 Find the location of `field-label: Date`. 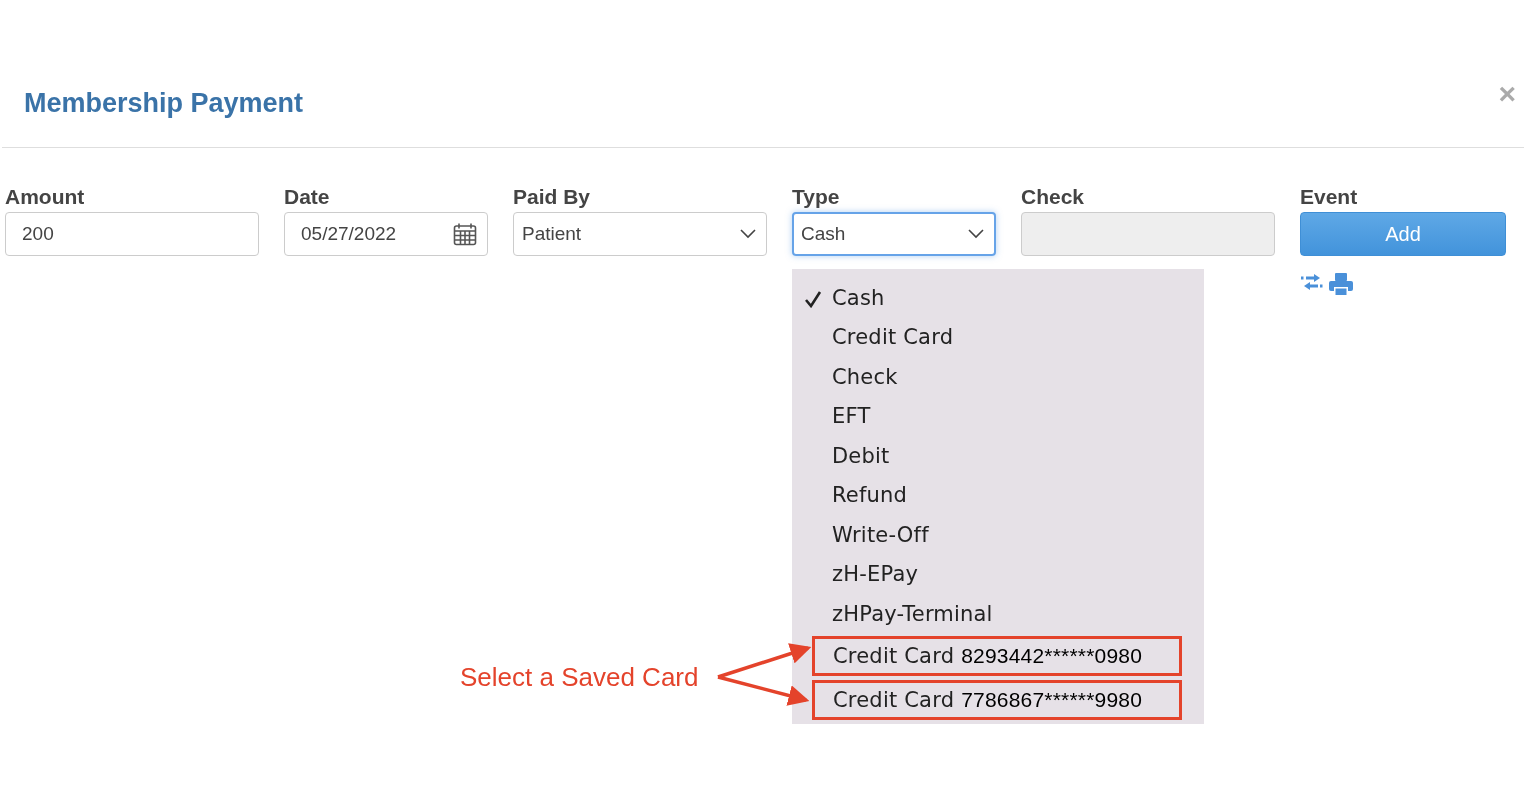

field-label: Date is located at coordinates (307, 197).